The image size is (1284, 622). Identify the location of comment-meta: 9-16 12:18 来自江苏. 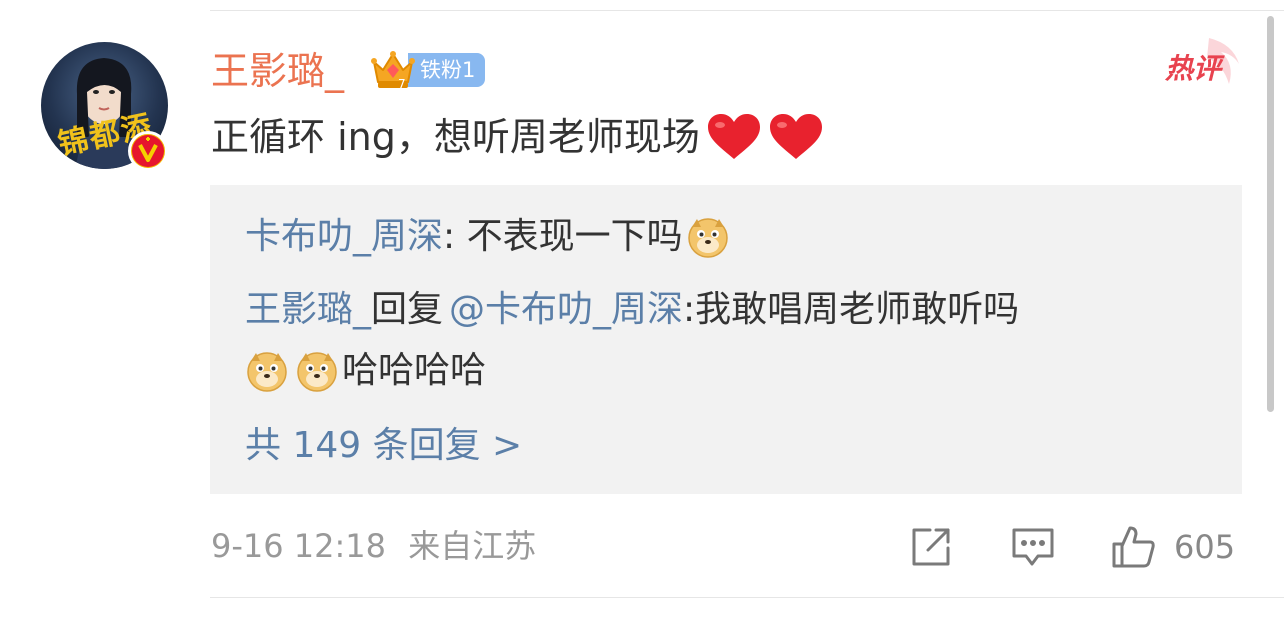
(373, 546).